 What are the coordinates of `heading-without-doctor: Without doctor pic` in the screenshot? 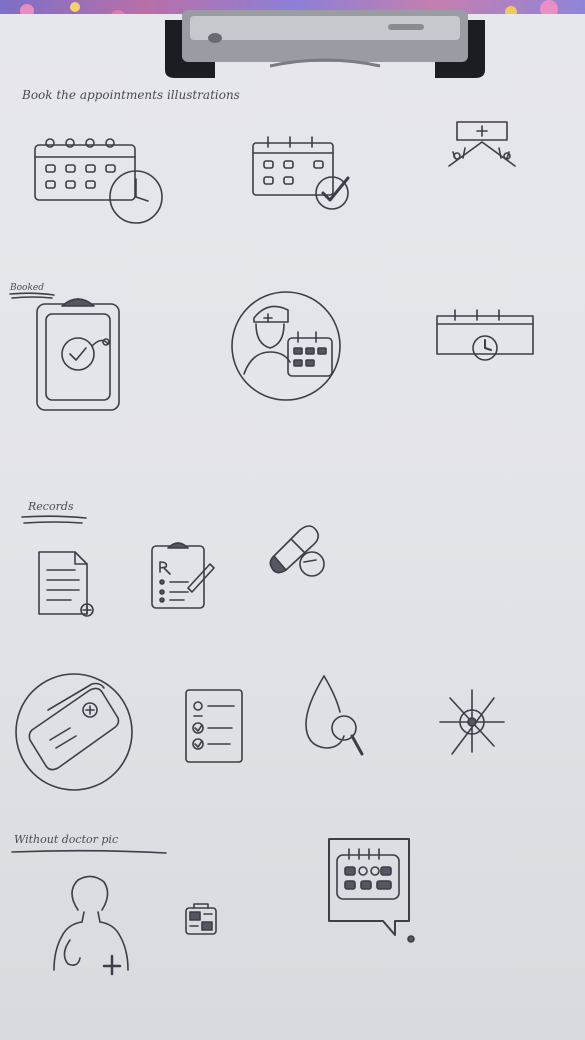 It's located at (66, 839).